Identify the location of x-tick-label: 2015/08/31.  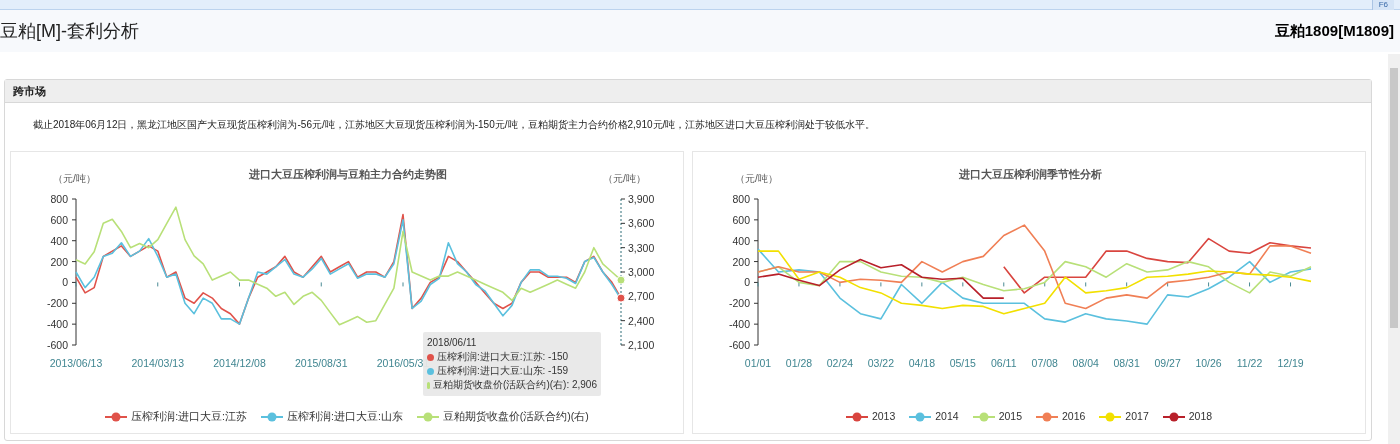
(321, 363).